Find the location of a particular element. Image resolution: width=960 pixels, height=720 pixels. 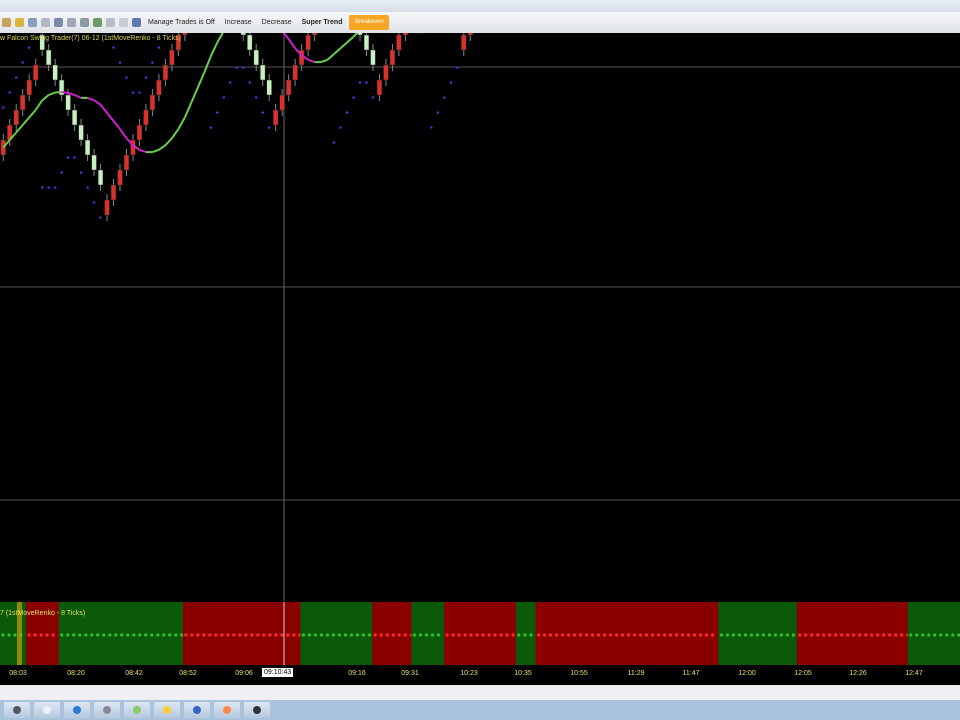

super-trend-button: Super Trend is located at coordinates (322, 22).